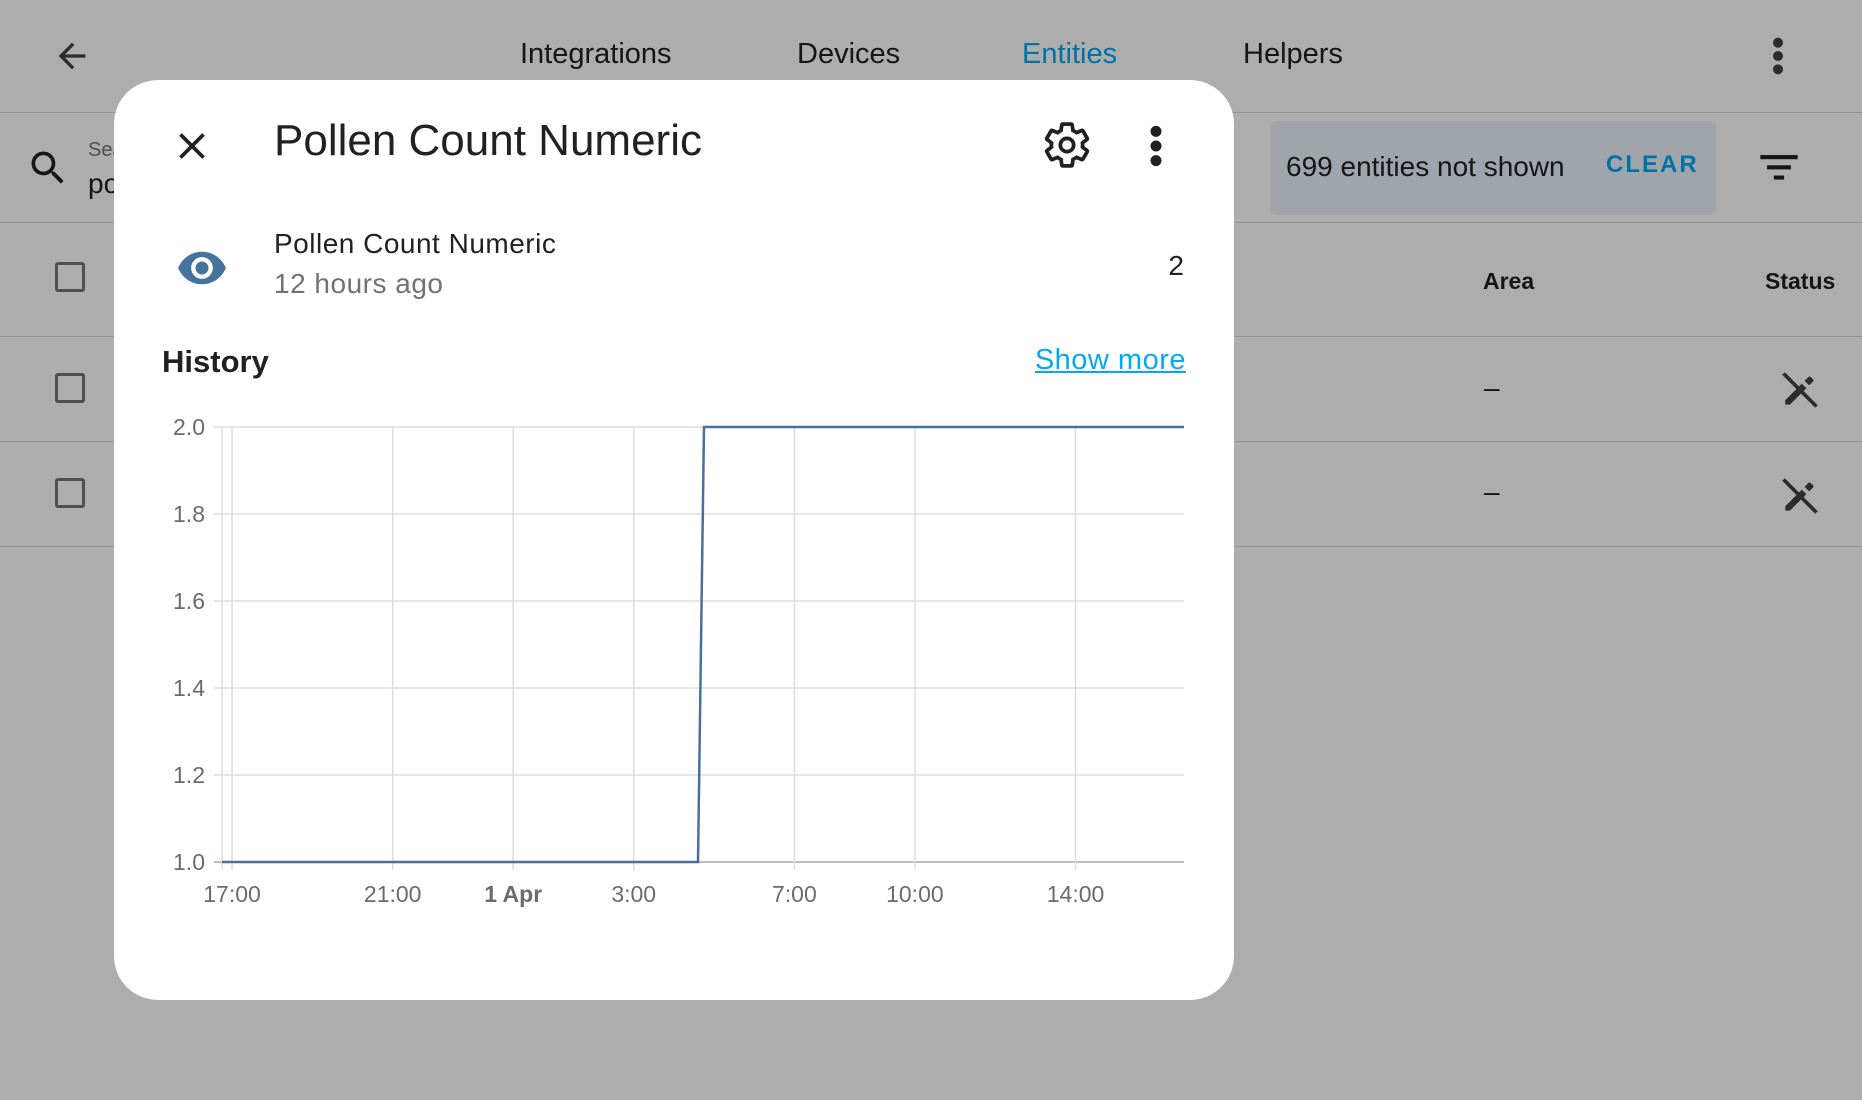 The image size is (1862, 1100). Describe the element at coordinates (189, 601) in the screenshot. I see `y-tick-label: 1.6` at that location.